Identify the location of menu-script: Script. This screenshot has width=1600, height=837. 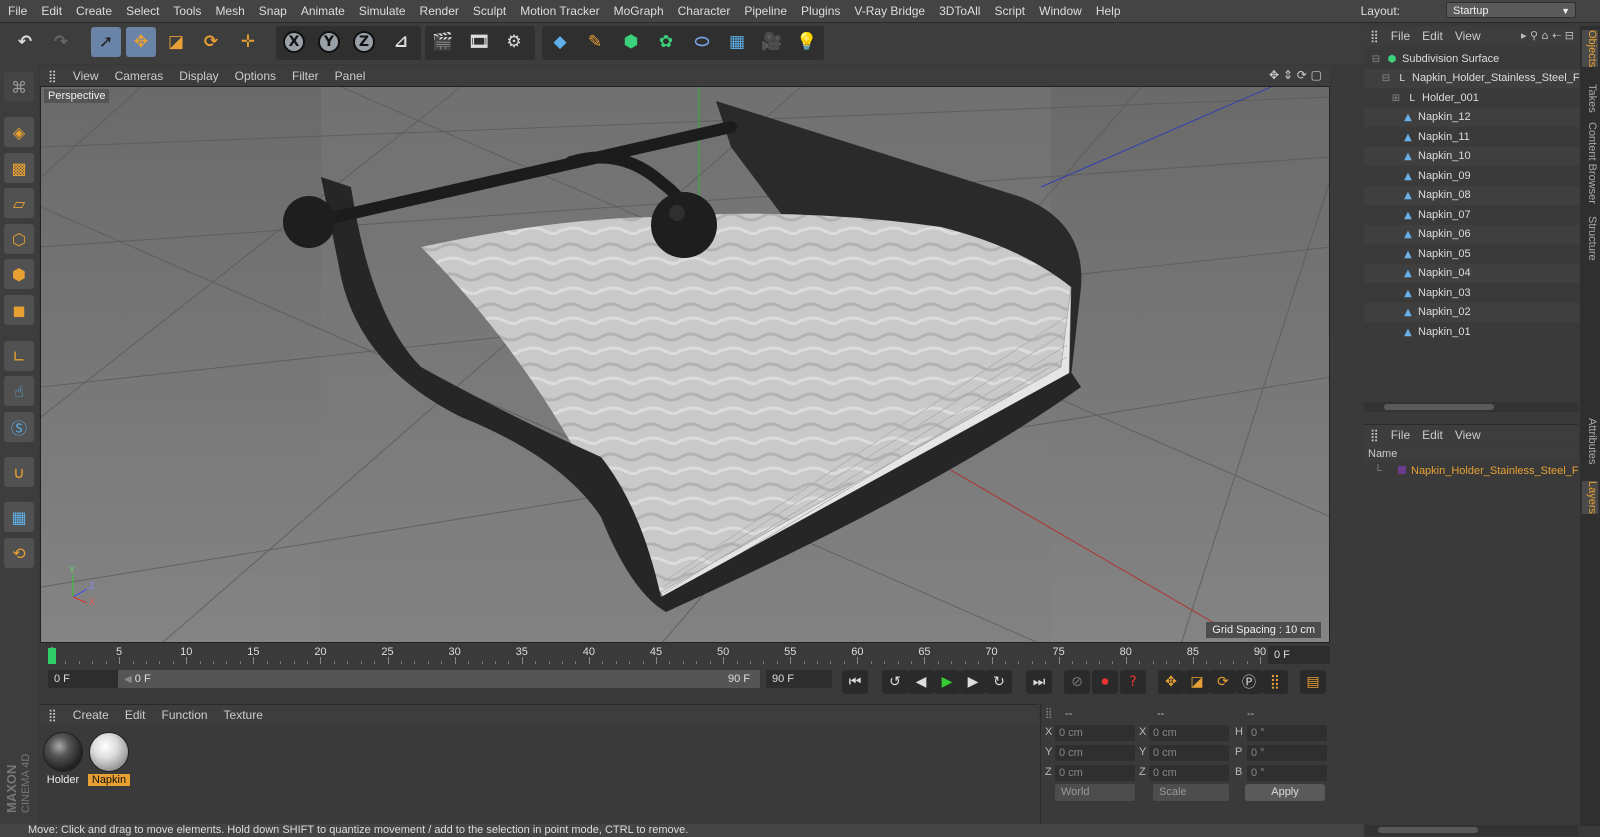
(1009, 11).